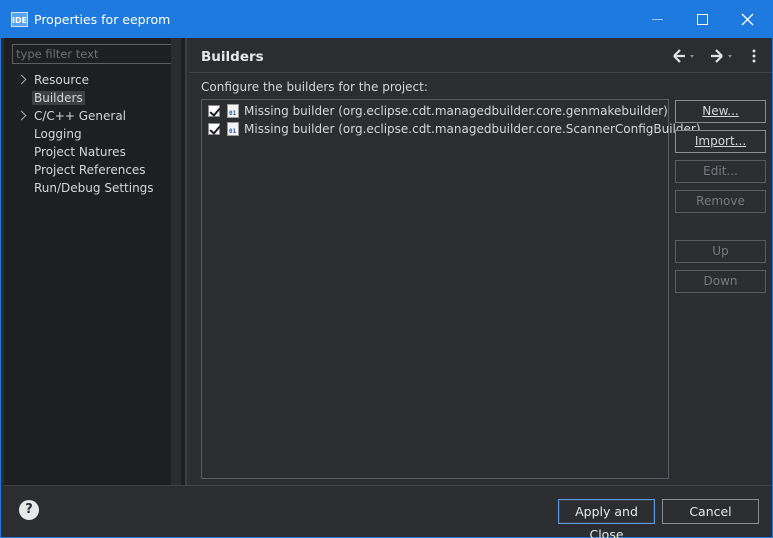 This screenshot has height=538, width=773. What do you see at coordinates (80, 152) in the screenshot?
I see `tree-item-label: Project Natures` at bounding box center [80, 152].